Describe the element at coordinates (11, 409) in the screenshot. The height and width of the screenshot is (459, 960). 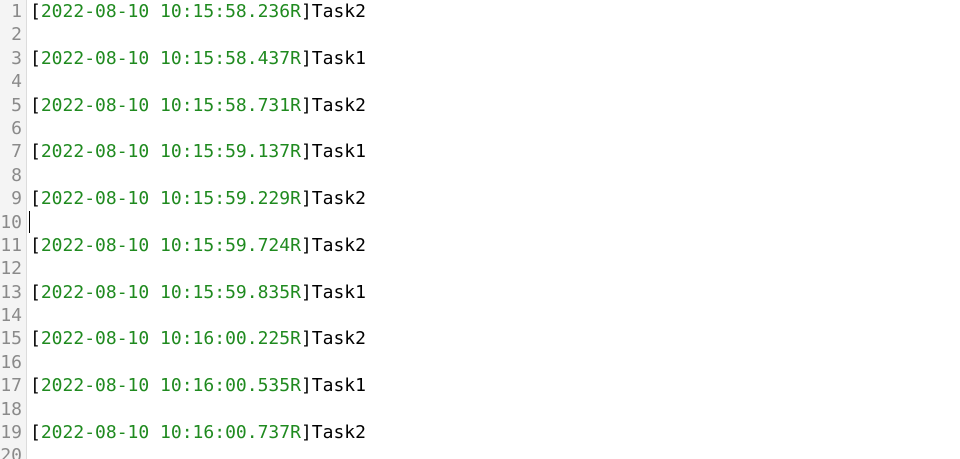
I see `line-number: 18` at that location.